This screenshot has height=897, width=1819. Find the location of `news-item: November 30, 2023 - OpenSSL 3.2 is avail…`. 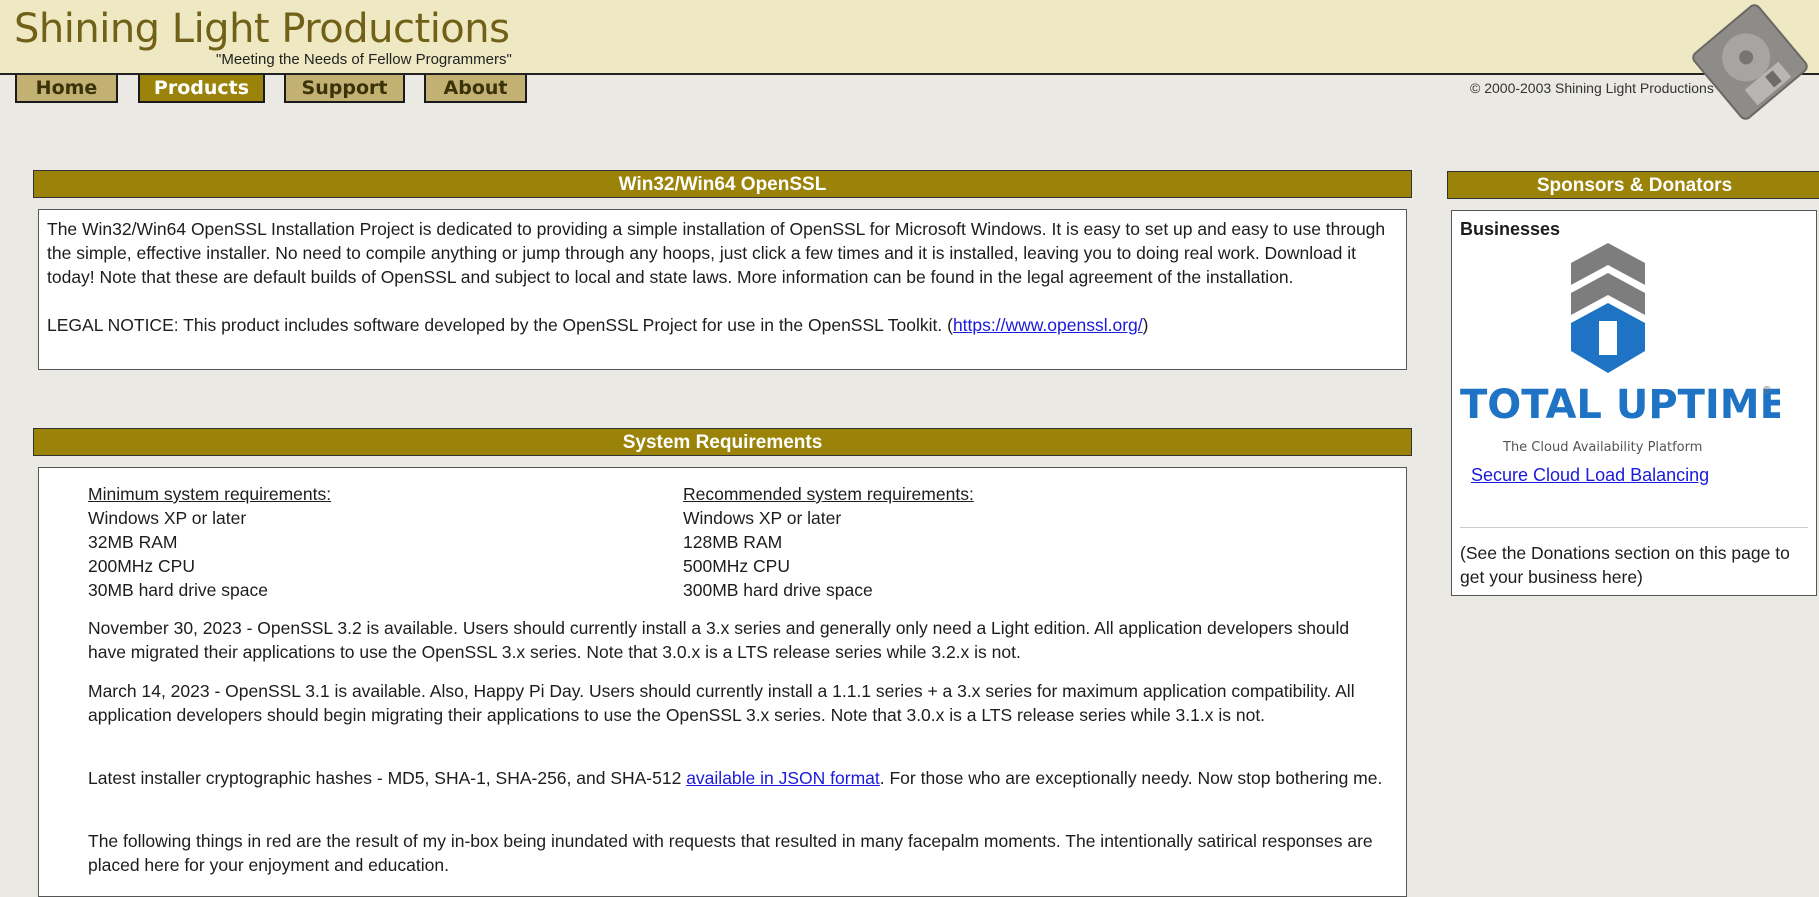

news-item: November 30, 2023 - OpenSSL 3.2 is avail… is located at coordinates (719, 640).